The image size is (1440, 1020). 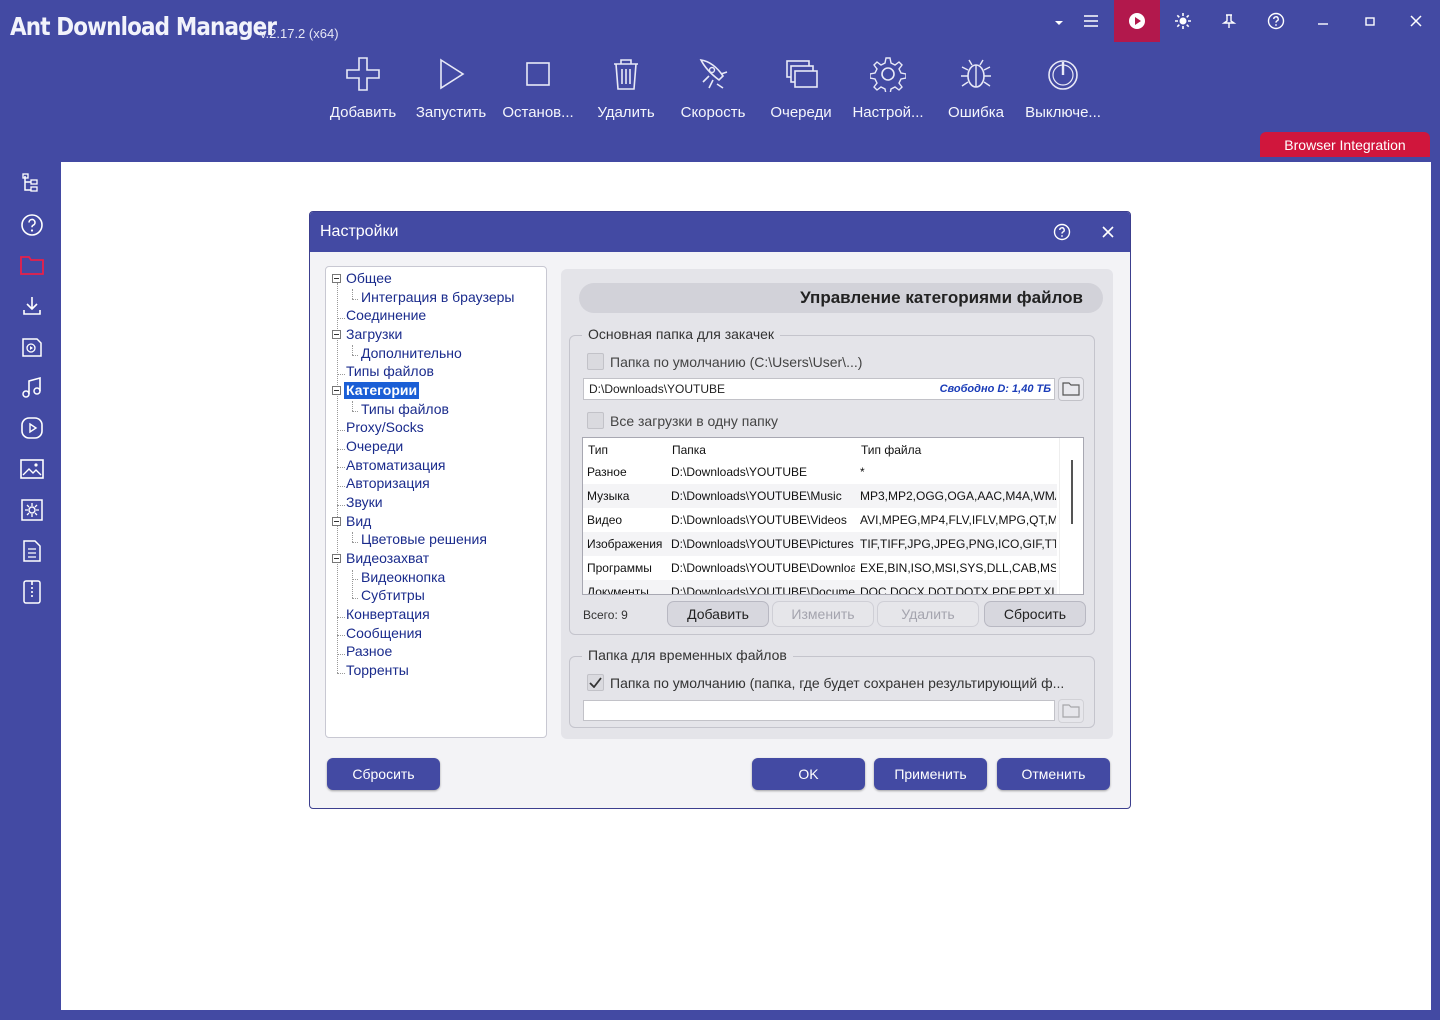 What do you see at coordinates (1345, 144) in the screenshot?
I see `browser-integration-button: Browser Integration` at bounding box center [1345, 144].